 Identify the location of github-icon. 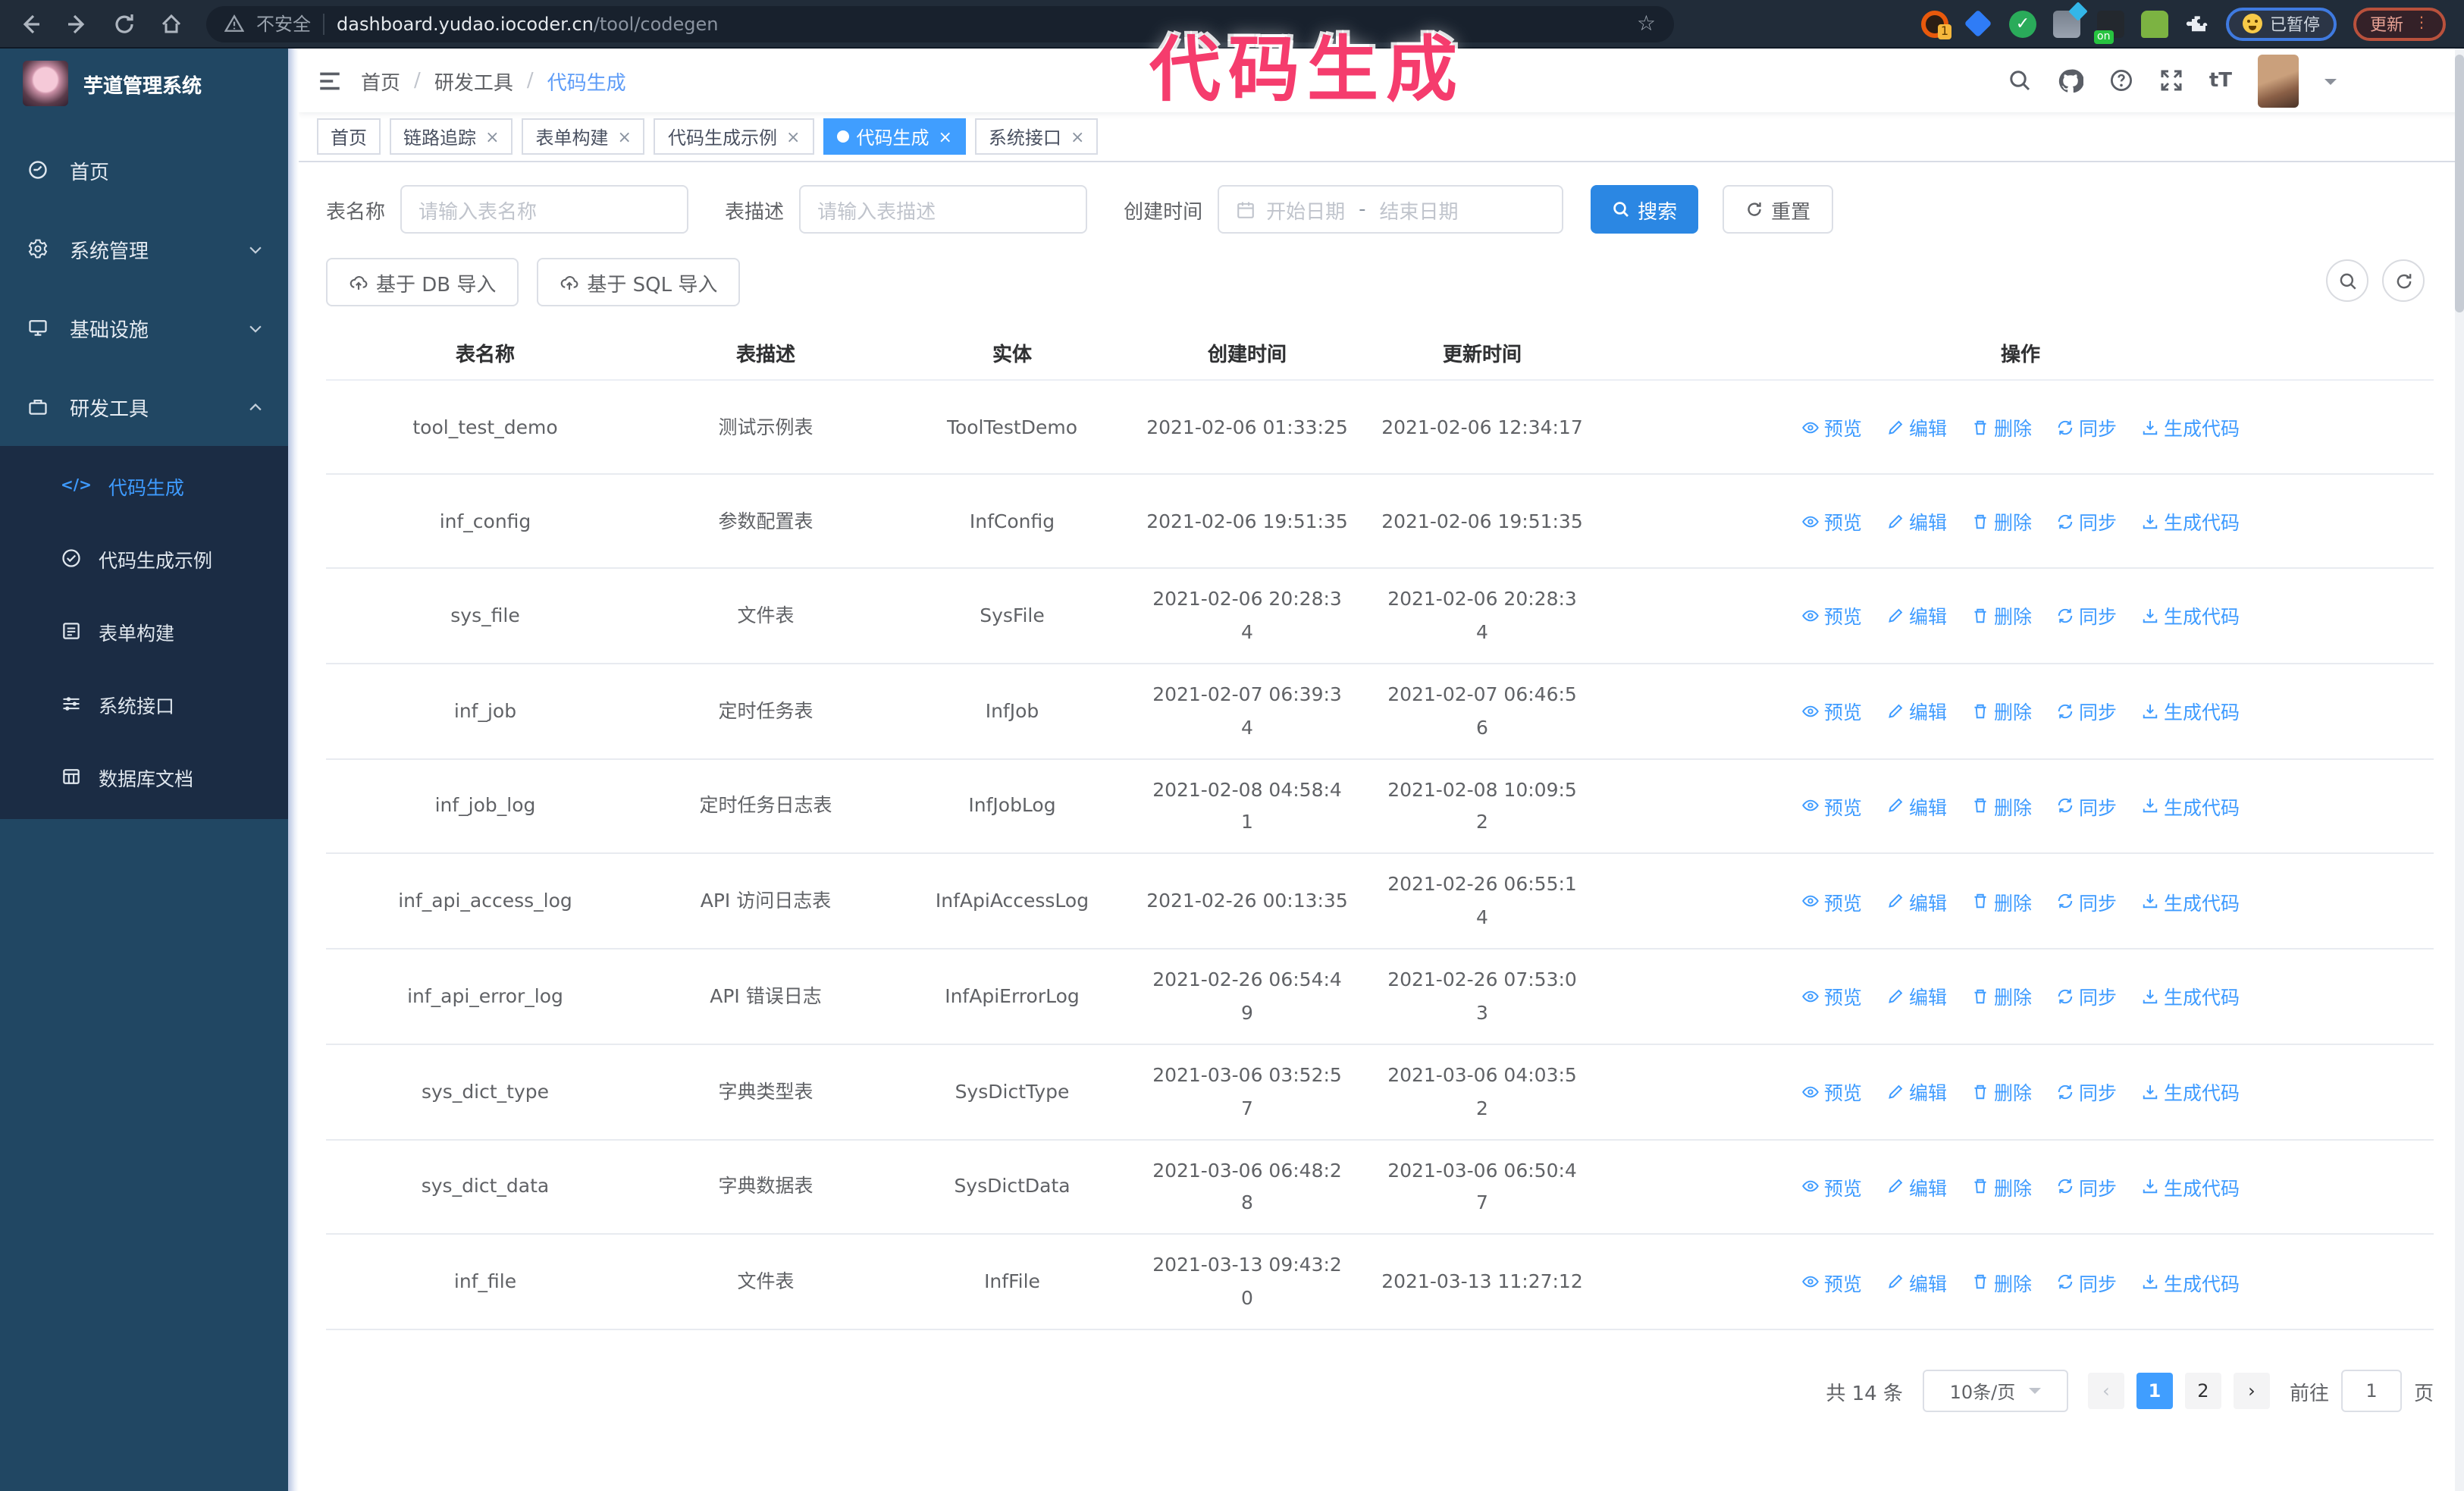
(2070, 80).